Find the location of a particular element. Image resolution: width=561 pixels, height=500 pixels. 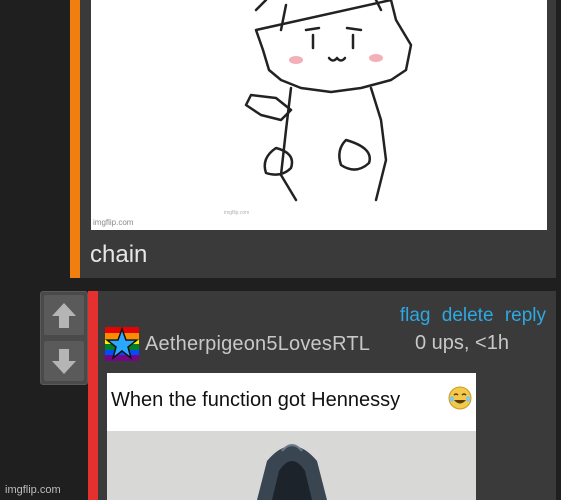

imgflip-watermark: imgflip.com is located at coordinates (33, 490).